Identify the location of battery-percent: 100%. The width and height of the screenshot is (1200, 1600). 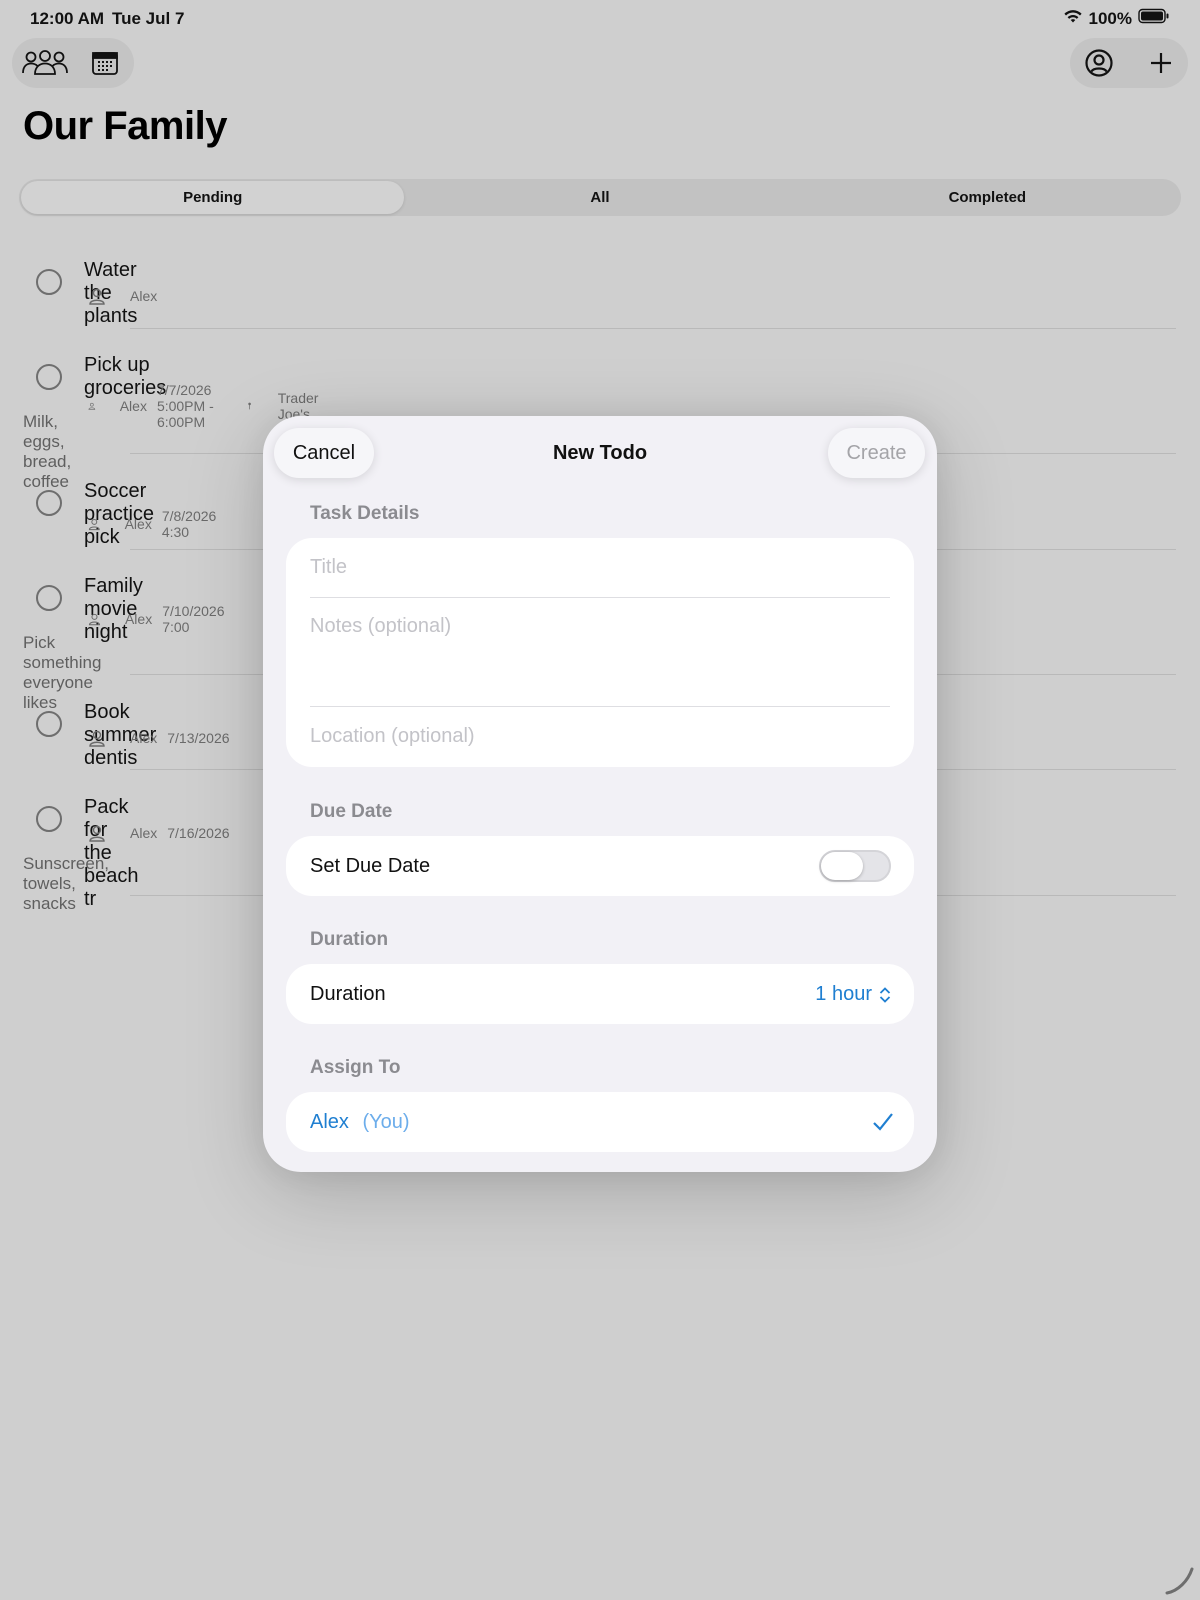
(1110, 18).